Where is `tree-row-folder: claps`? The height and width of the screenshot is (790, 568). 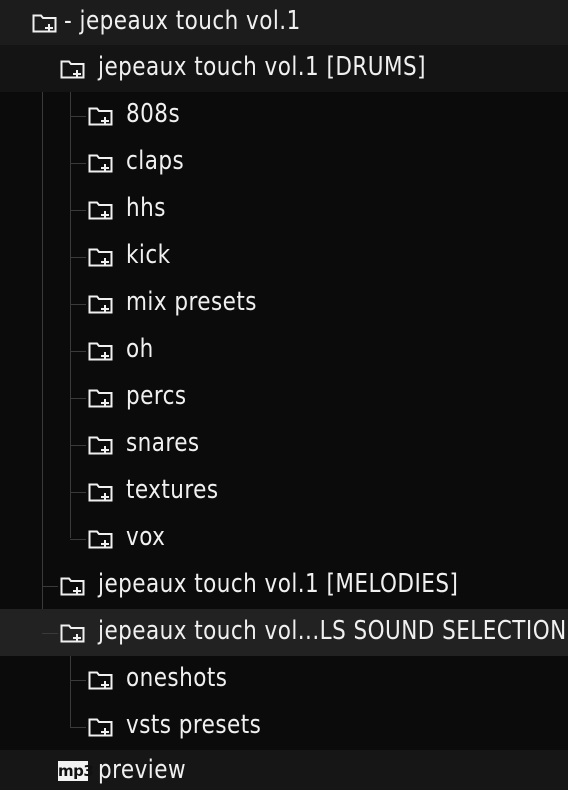 tree-row-folder: claps is located at coordinates (284, 162).